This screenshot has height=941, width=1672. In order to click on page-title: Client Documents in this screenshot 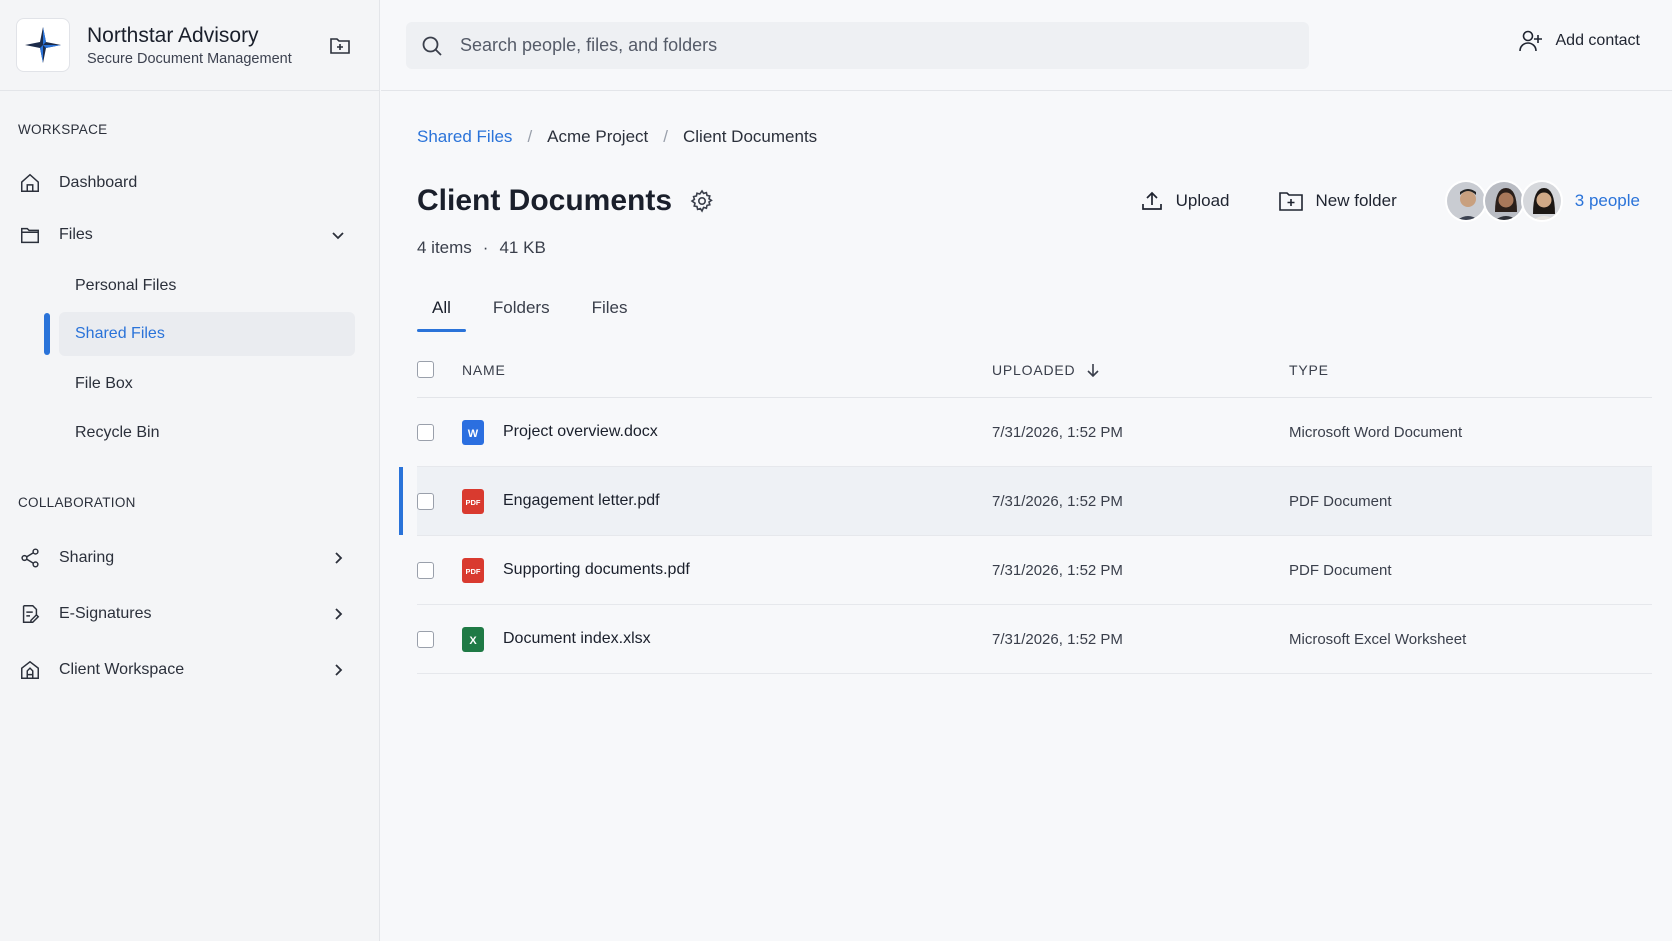, I will do `click(545, 200)`.